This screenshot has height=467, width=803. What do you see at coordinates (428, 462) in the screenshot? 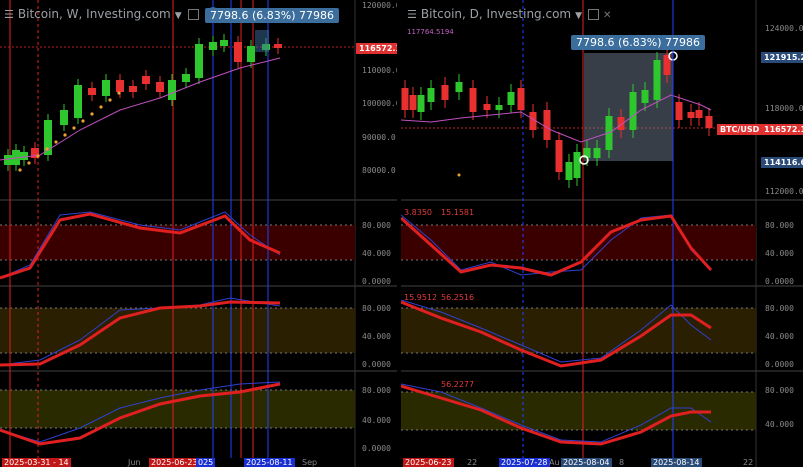
I see `right-x-label-0: 2025-06-23` at bounding box center [428, 462].